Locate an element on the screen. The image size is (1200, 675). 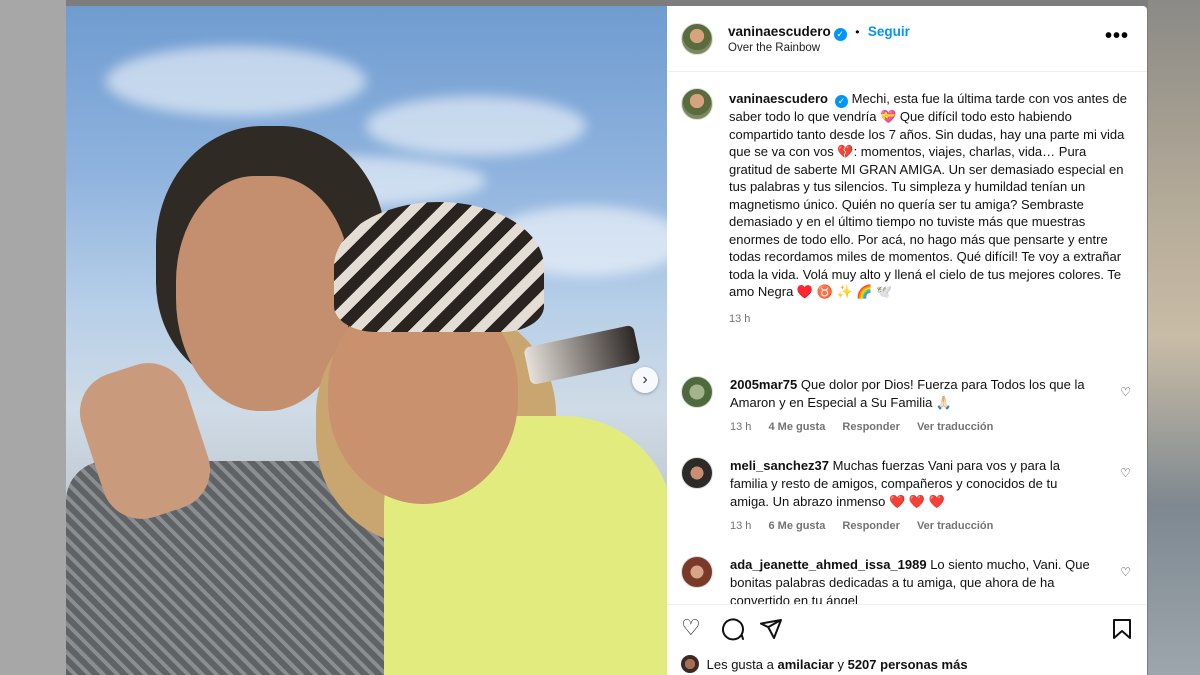
liker-username: amilaciar is located at coordinates (805, 664).